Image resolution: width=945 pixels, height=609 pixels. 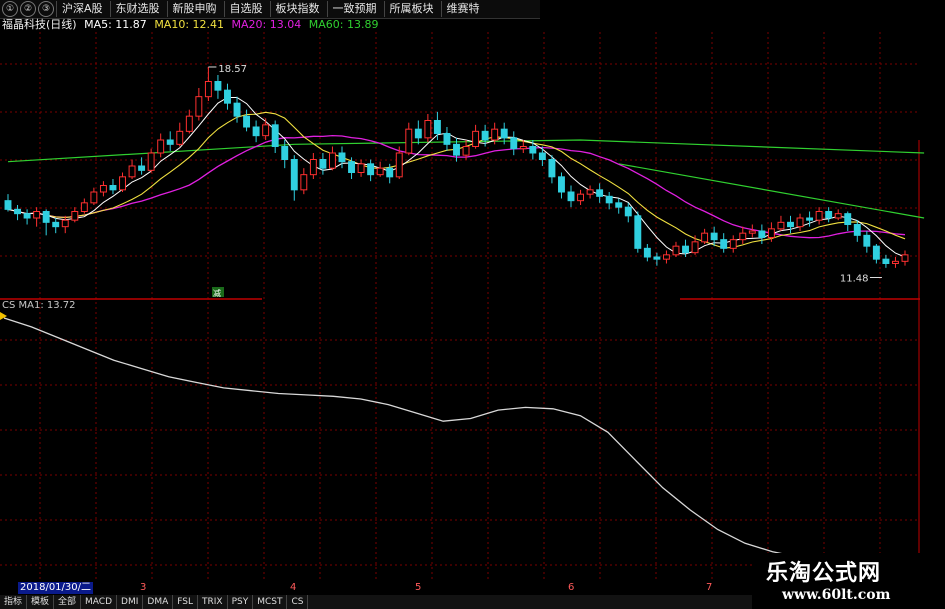 What do you see at coordinates (82, 9) in the screenshot?
I see `toolbar-button-1: 沪深A股` at bounding box center [82, 9].